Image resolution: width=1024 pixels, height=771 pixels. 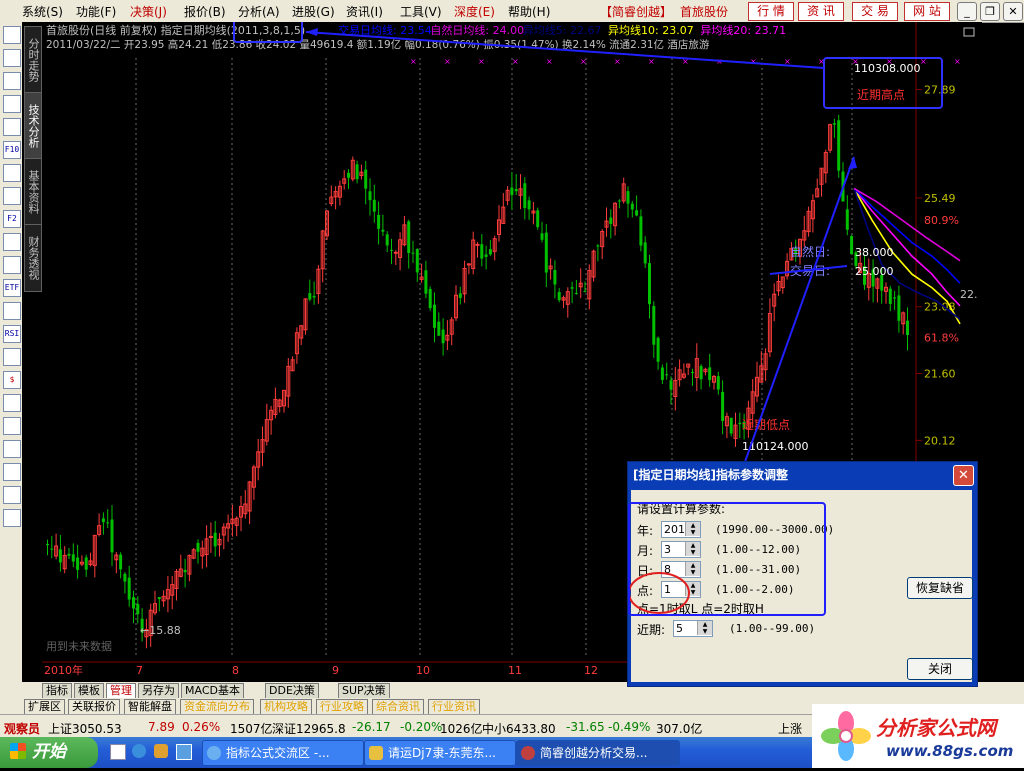 What do you see at coordinates (57, 691) in the screenshot?
I see `ribbon-tab-0: 指标` at bounding box center [57, 691].